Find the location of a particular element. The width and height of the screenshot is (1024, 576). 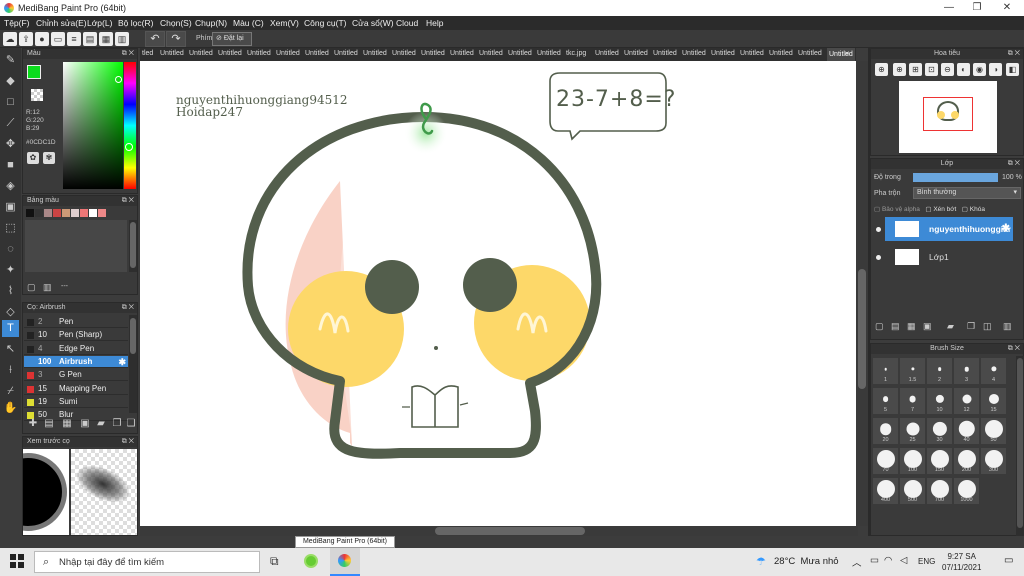

grid-icon: ▦ is located at coordinates (106, 39).